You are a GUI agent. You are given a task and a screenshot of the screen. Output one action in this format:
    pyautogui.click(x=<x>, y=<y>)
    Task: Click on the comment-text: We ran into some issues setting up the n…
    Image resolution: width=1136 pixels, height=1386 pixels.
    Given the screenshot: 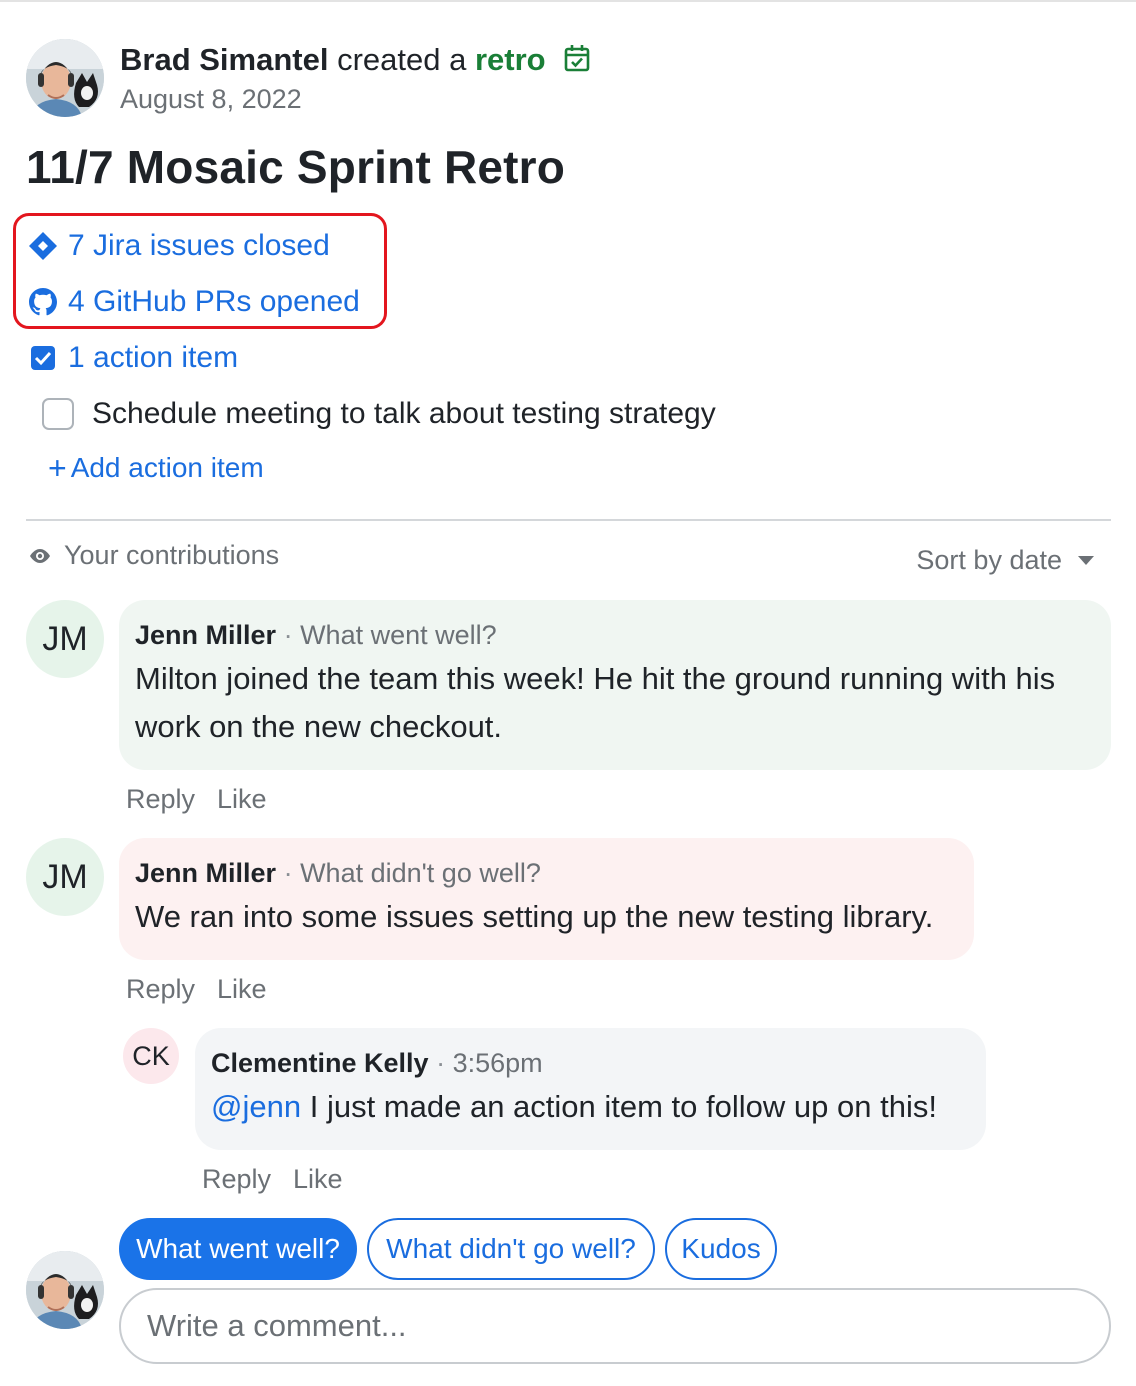 What is the action you would take?
    pyautogui.click(x=534, y=916)
    